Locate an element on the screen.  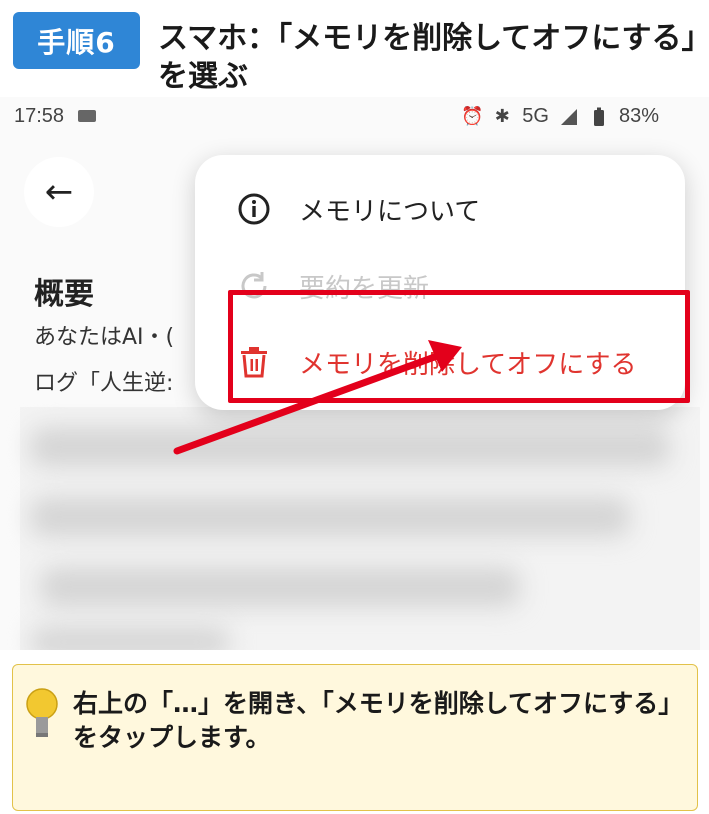
annotation-arrow is located at coordinates (317, 397).